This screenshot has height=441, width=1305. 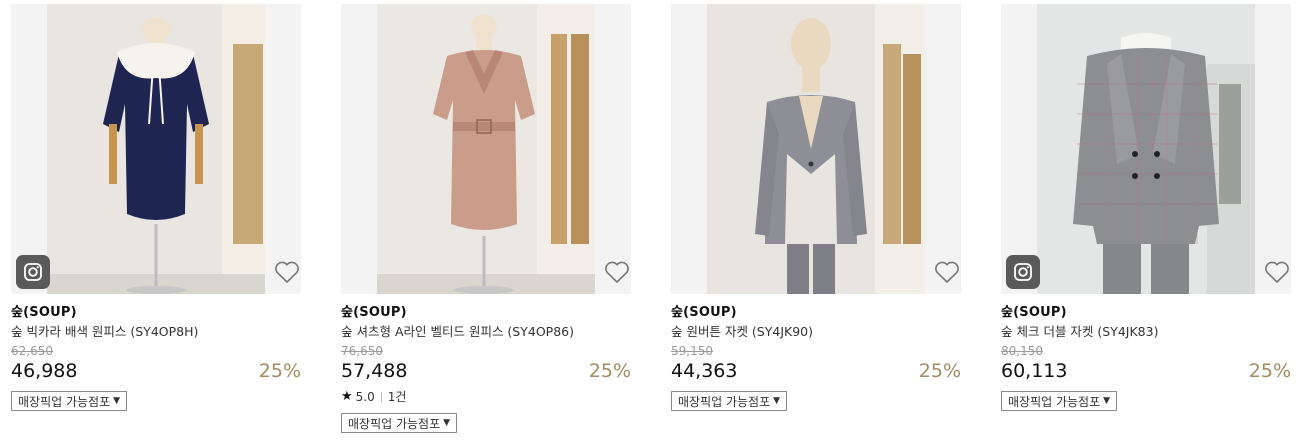 What do you see at coordinates (362, 351) in the screenshot?
I see `original-price: 76,650` at bounding box center [362, 351].